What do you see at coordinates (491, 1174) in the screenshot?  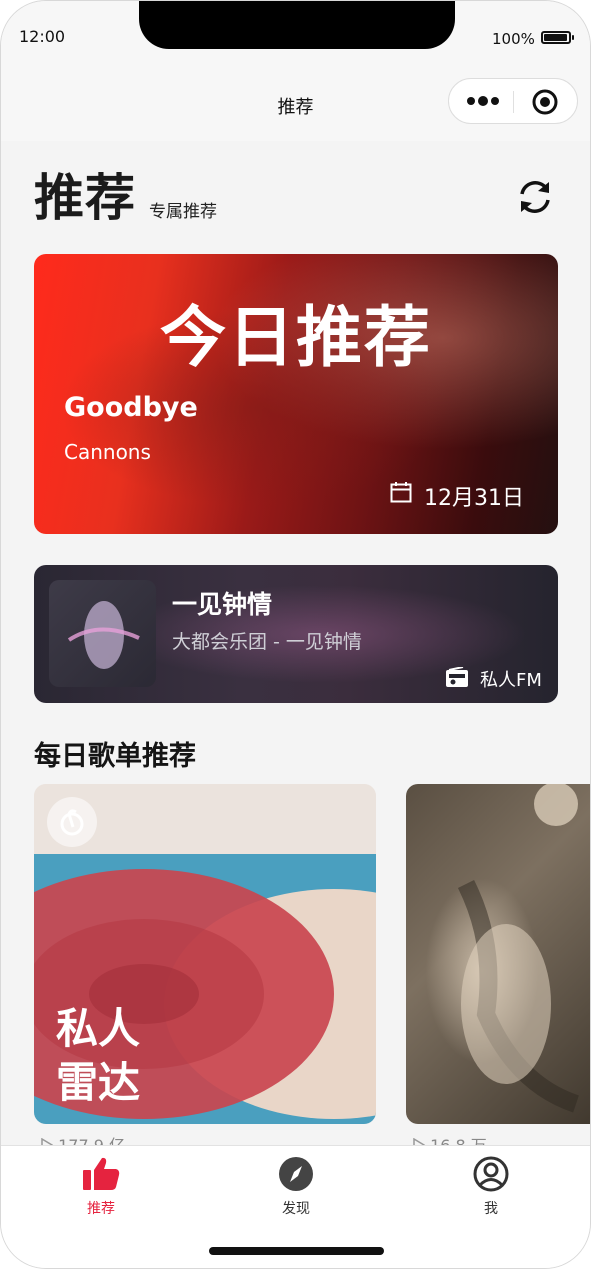 I see `user-icon` at bounding box center [491, 1174].